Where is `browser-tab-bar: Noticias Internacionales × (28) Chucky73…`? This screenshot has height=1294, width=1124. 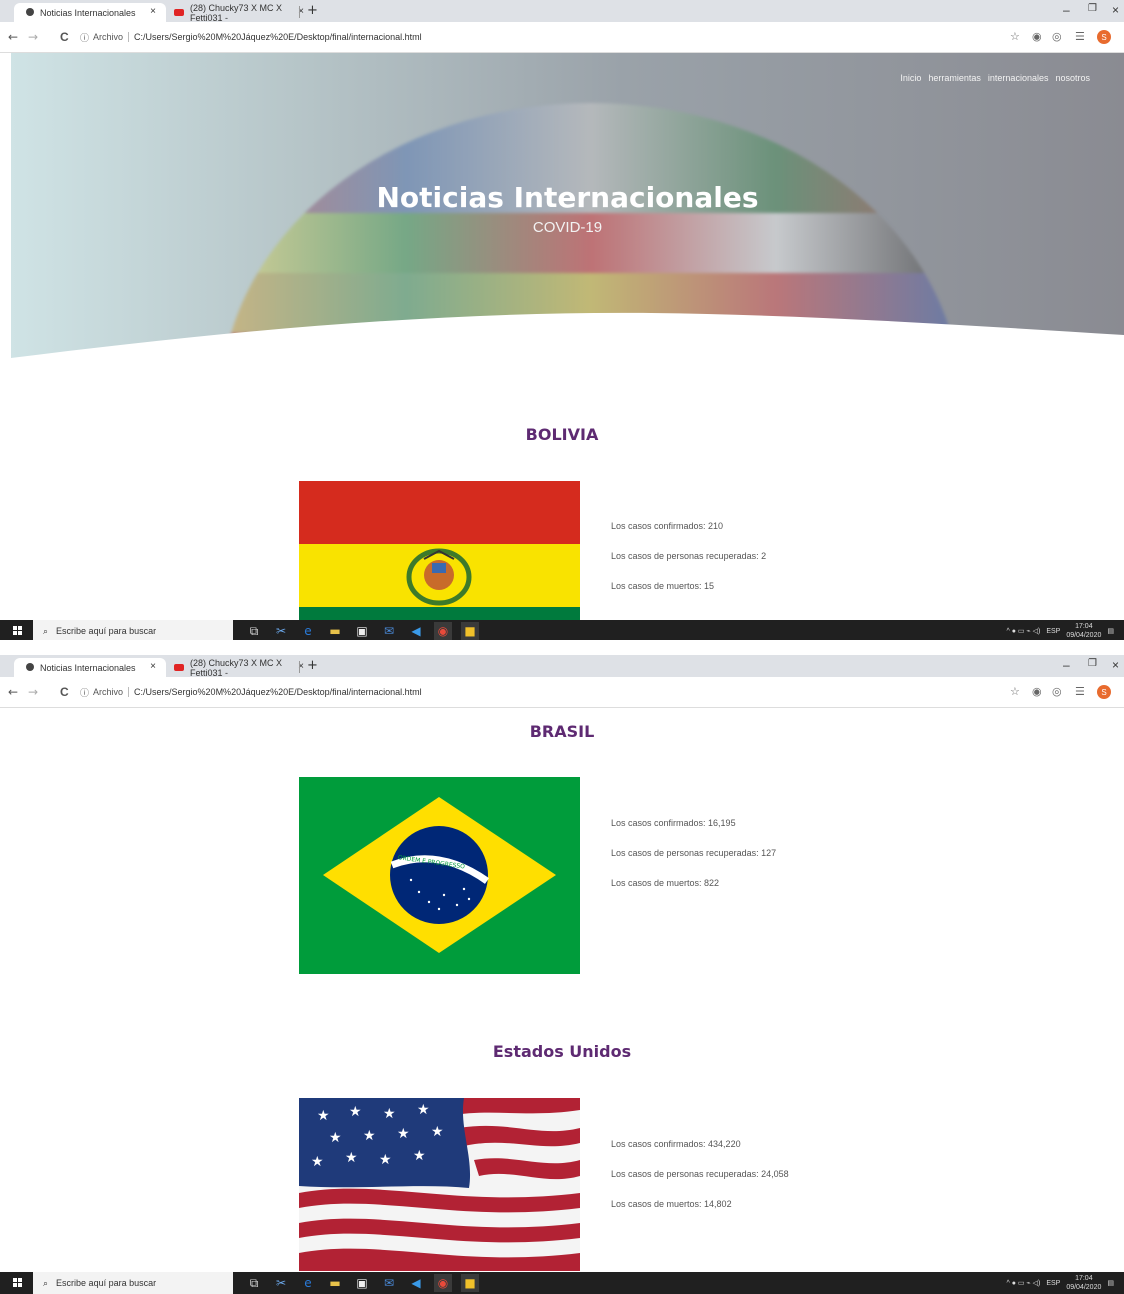 browser-tab-bar: Noticias Internacionales × (28) Chucky73… is located at coordinates (562, 666).